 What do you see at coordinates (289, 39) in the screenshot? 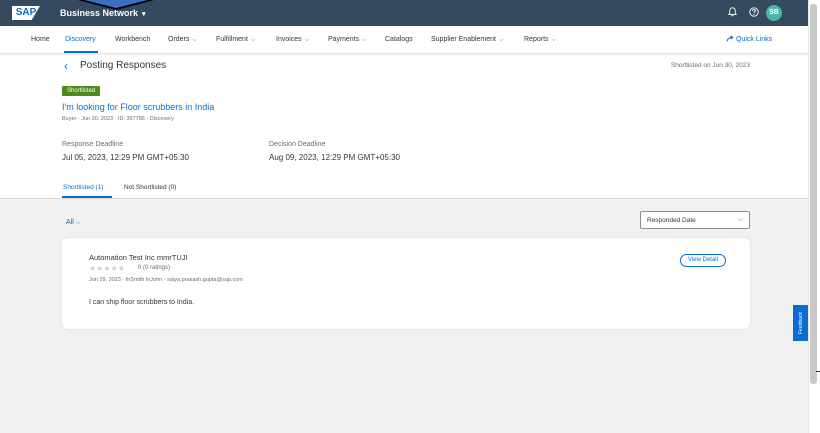
I see `nav-invoices-label: Invoices` at bounding box center [289, 39].